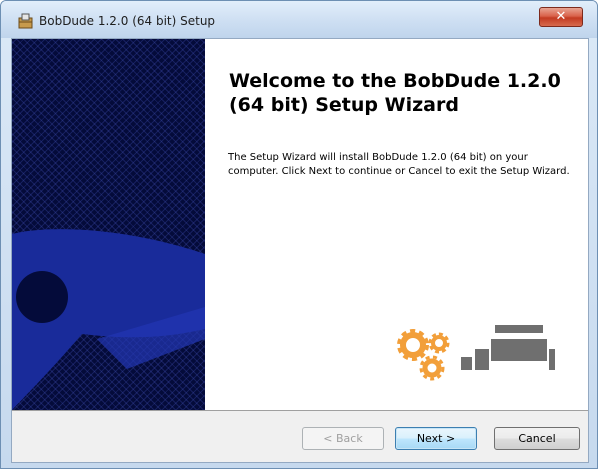 Image resolution: width=598 pixels, height=469 pixels. What do you see at coordinates (299, 19) in the screenshot?
I see `title-bar: BobDude 1.2.0 (64 bit) Setup ✕` at bounding box center [299, 19].